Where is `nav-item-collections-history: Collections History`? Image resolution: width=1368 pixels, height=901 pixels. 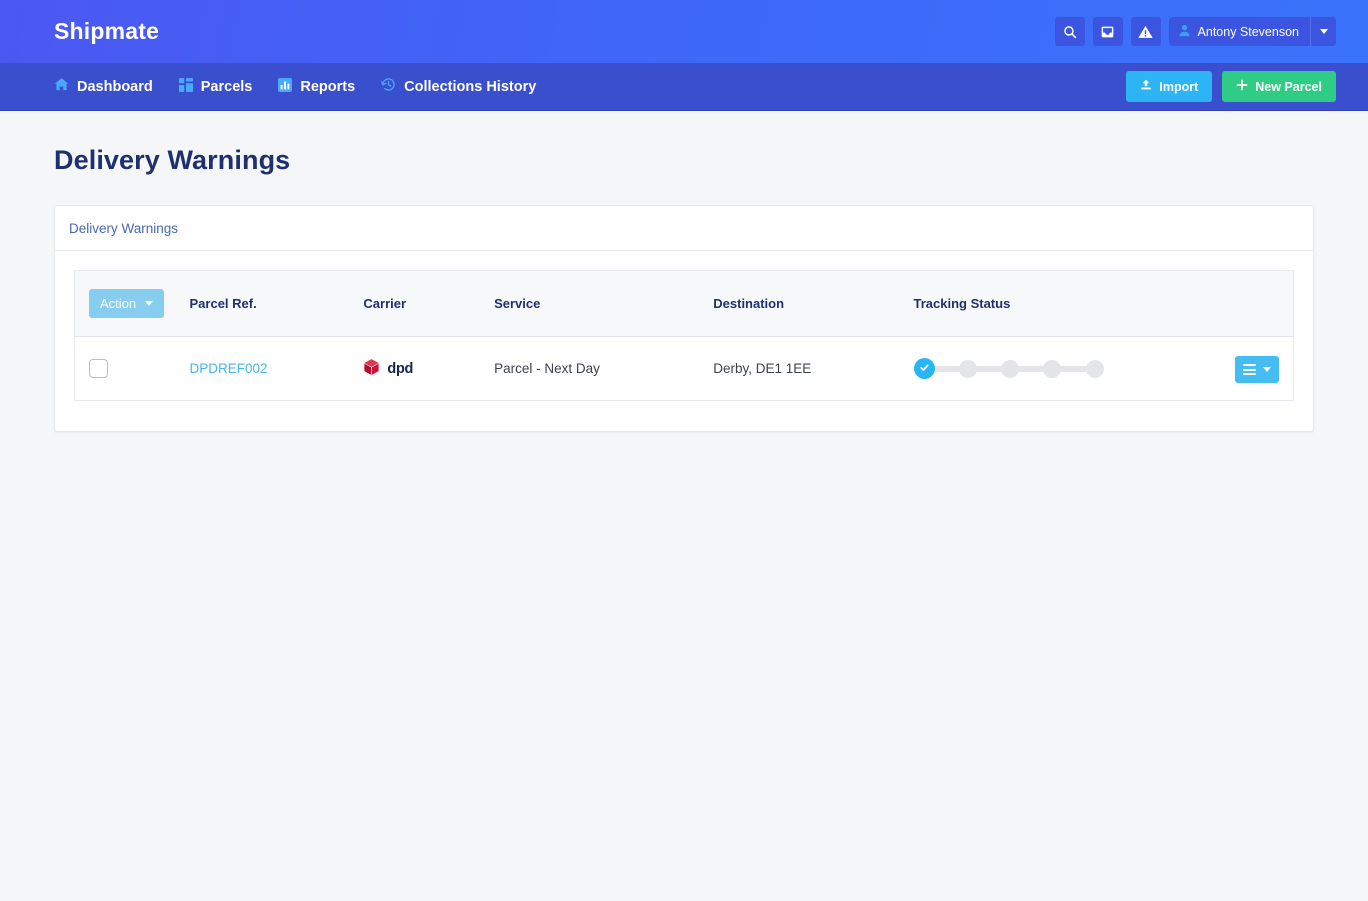
nav-item-collections-history: Collections History is located at coordinates (458, 86).